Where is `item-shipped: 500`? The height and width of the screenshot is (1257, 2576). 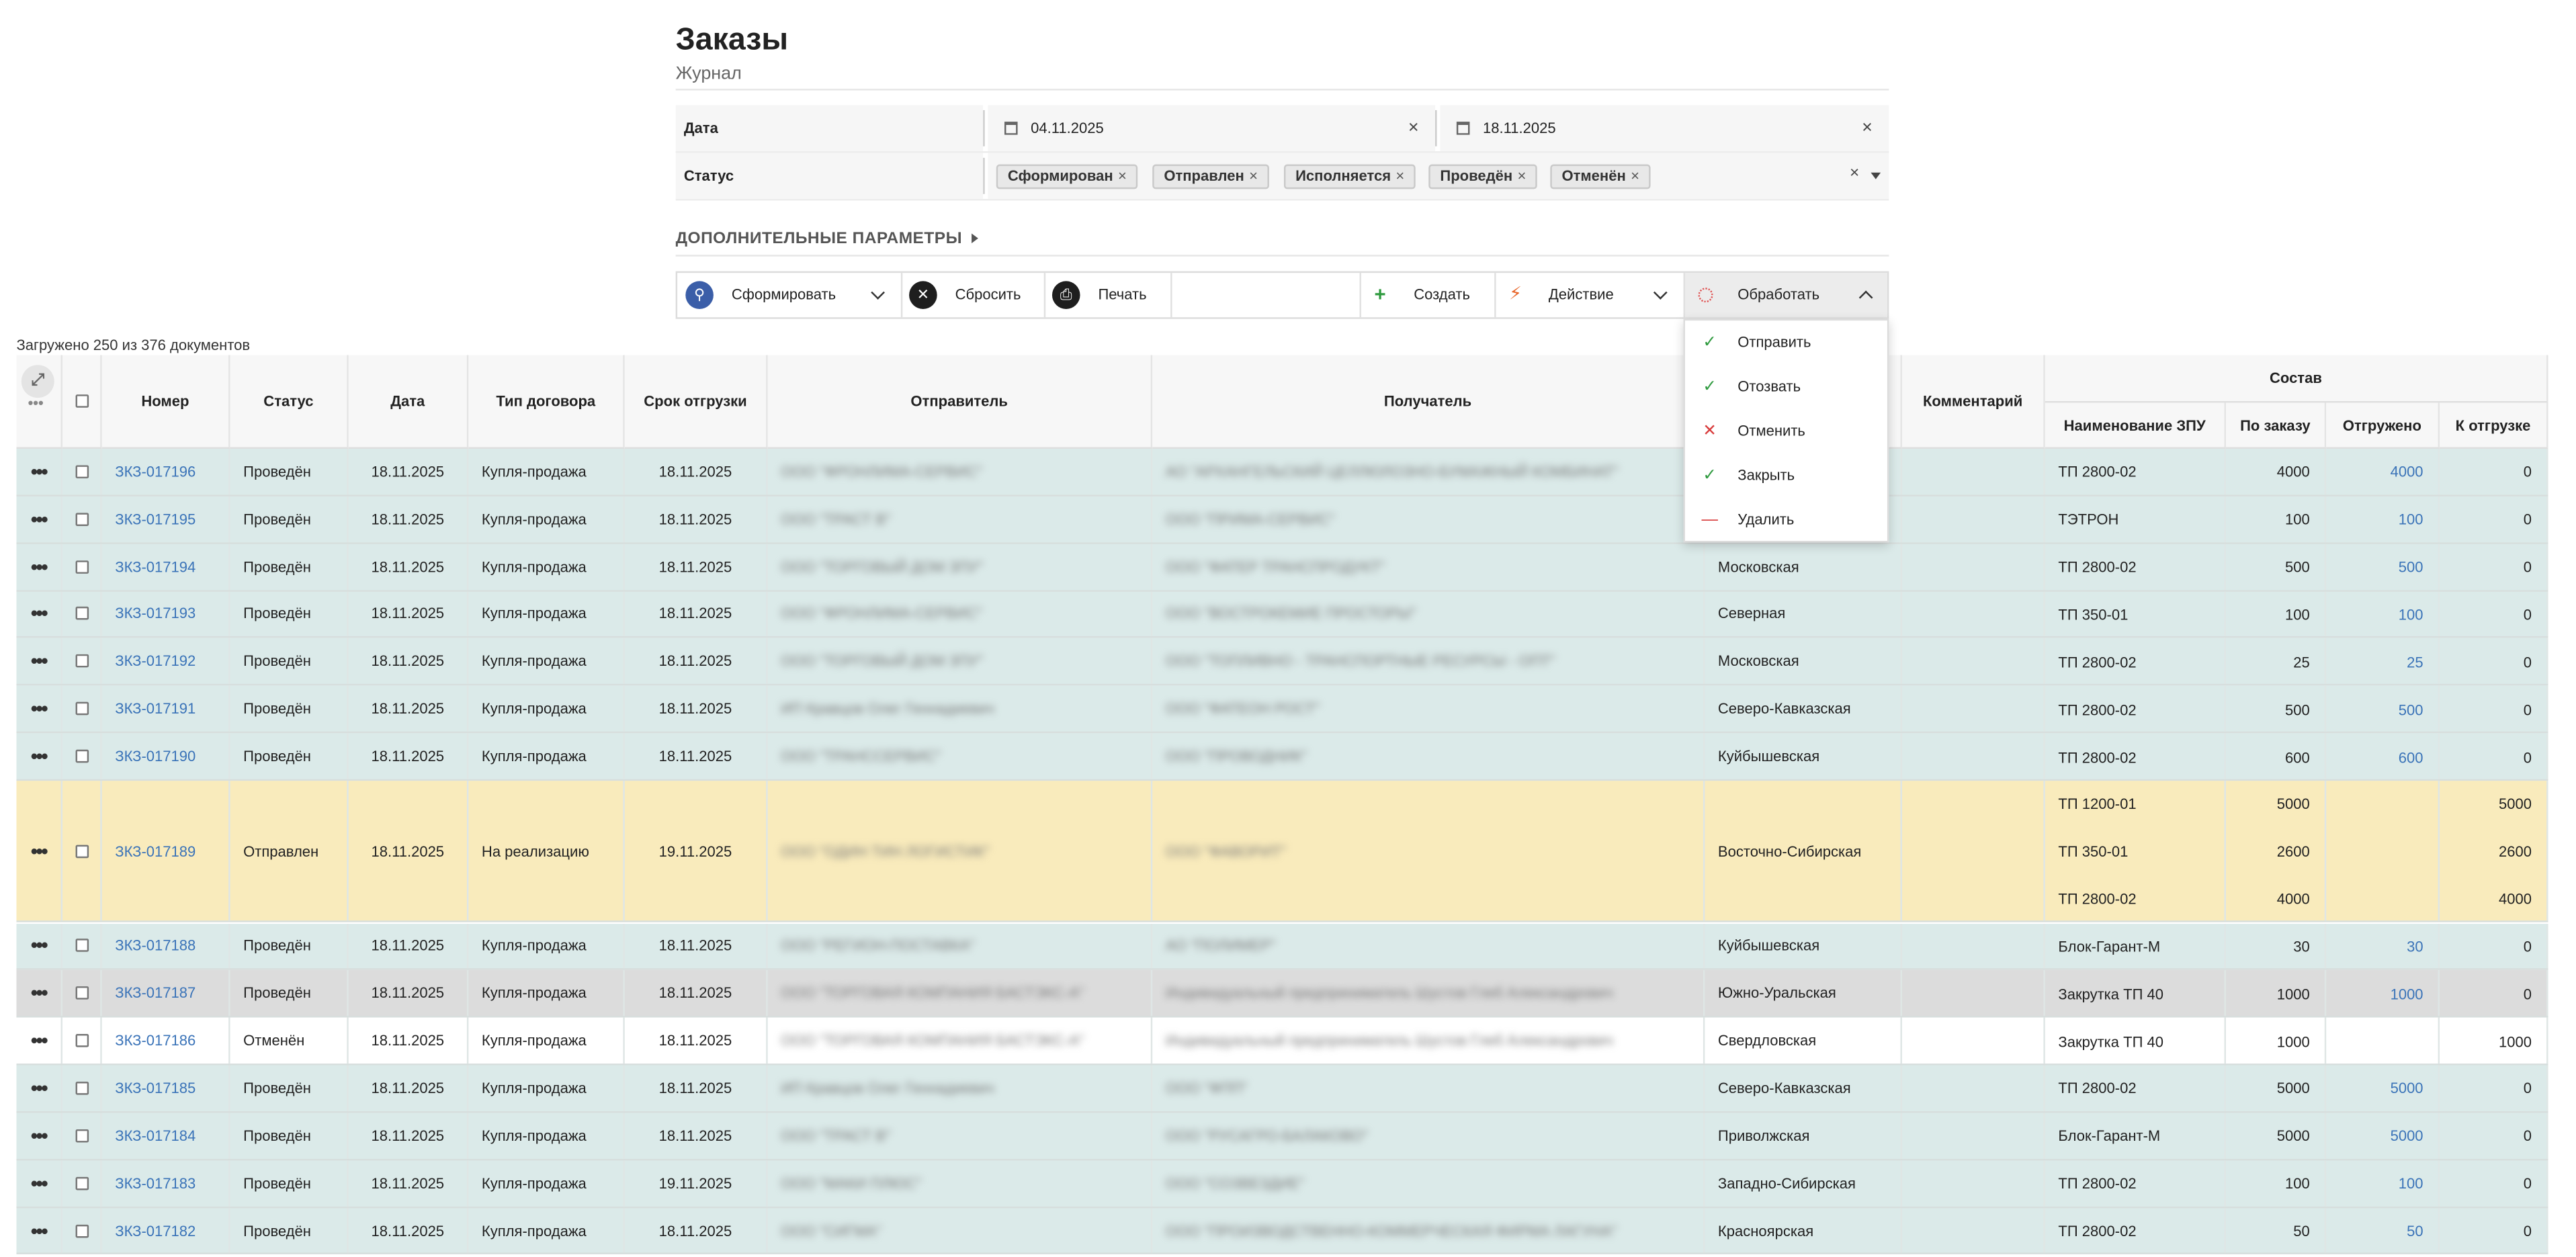 item-shipped: 500 is located at coordinates (2382, 709).